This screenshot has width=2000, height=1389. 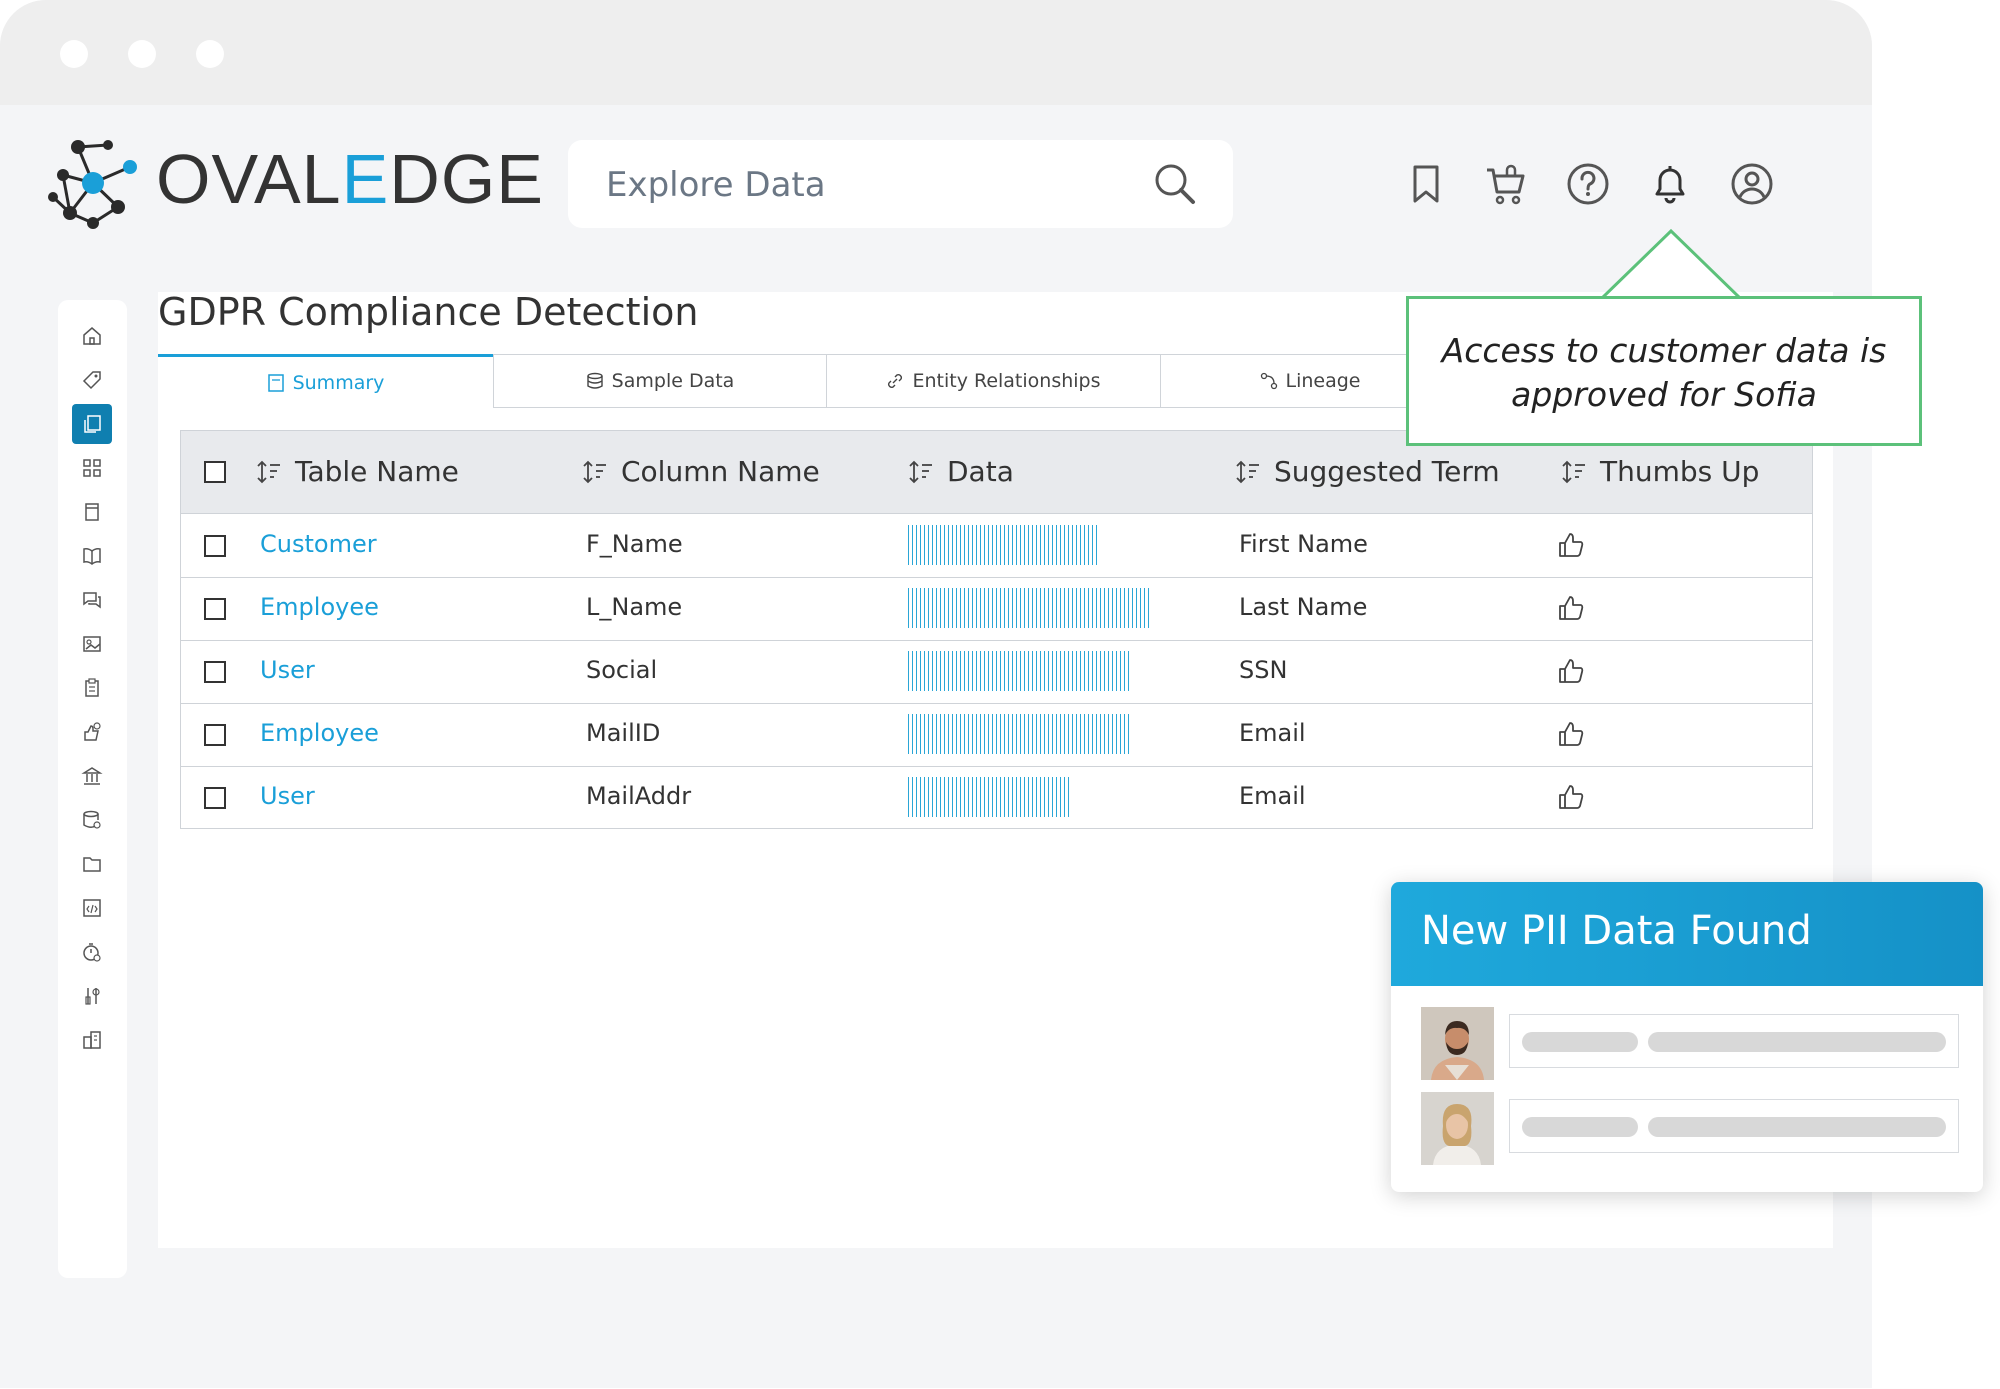 I want to click on column-header-suggested-term: Suggested Term, so click(x=1367, y=471).